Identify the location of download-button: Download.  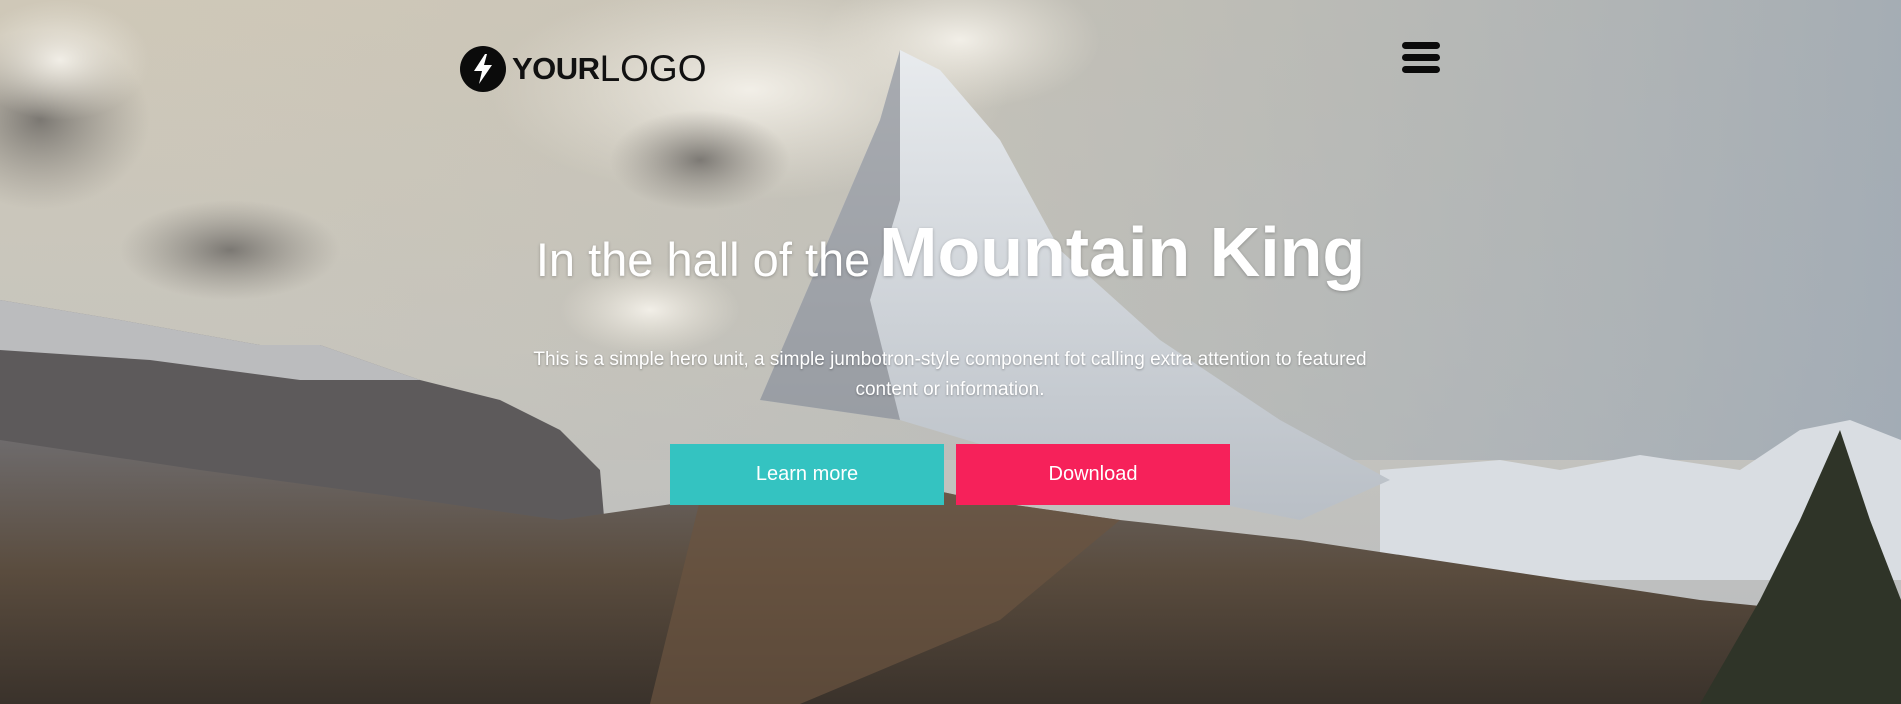
(1093, 474).